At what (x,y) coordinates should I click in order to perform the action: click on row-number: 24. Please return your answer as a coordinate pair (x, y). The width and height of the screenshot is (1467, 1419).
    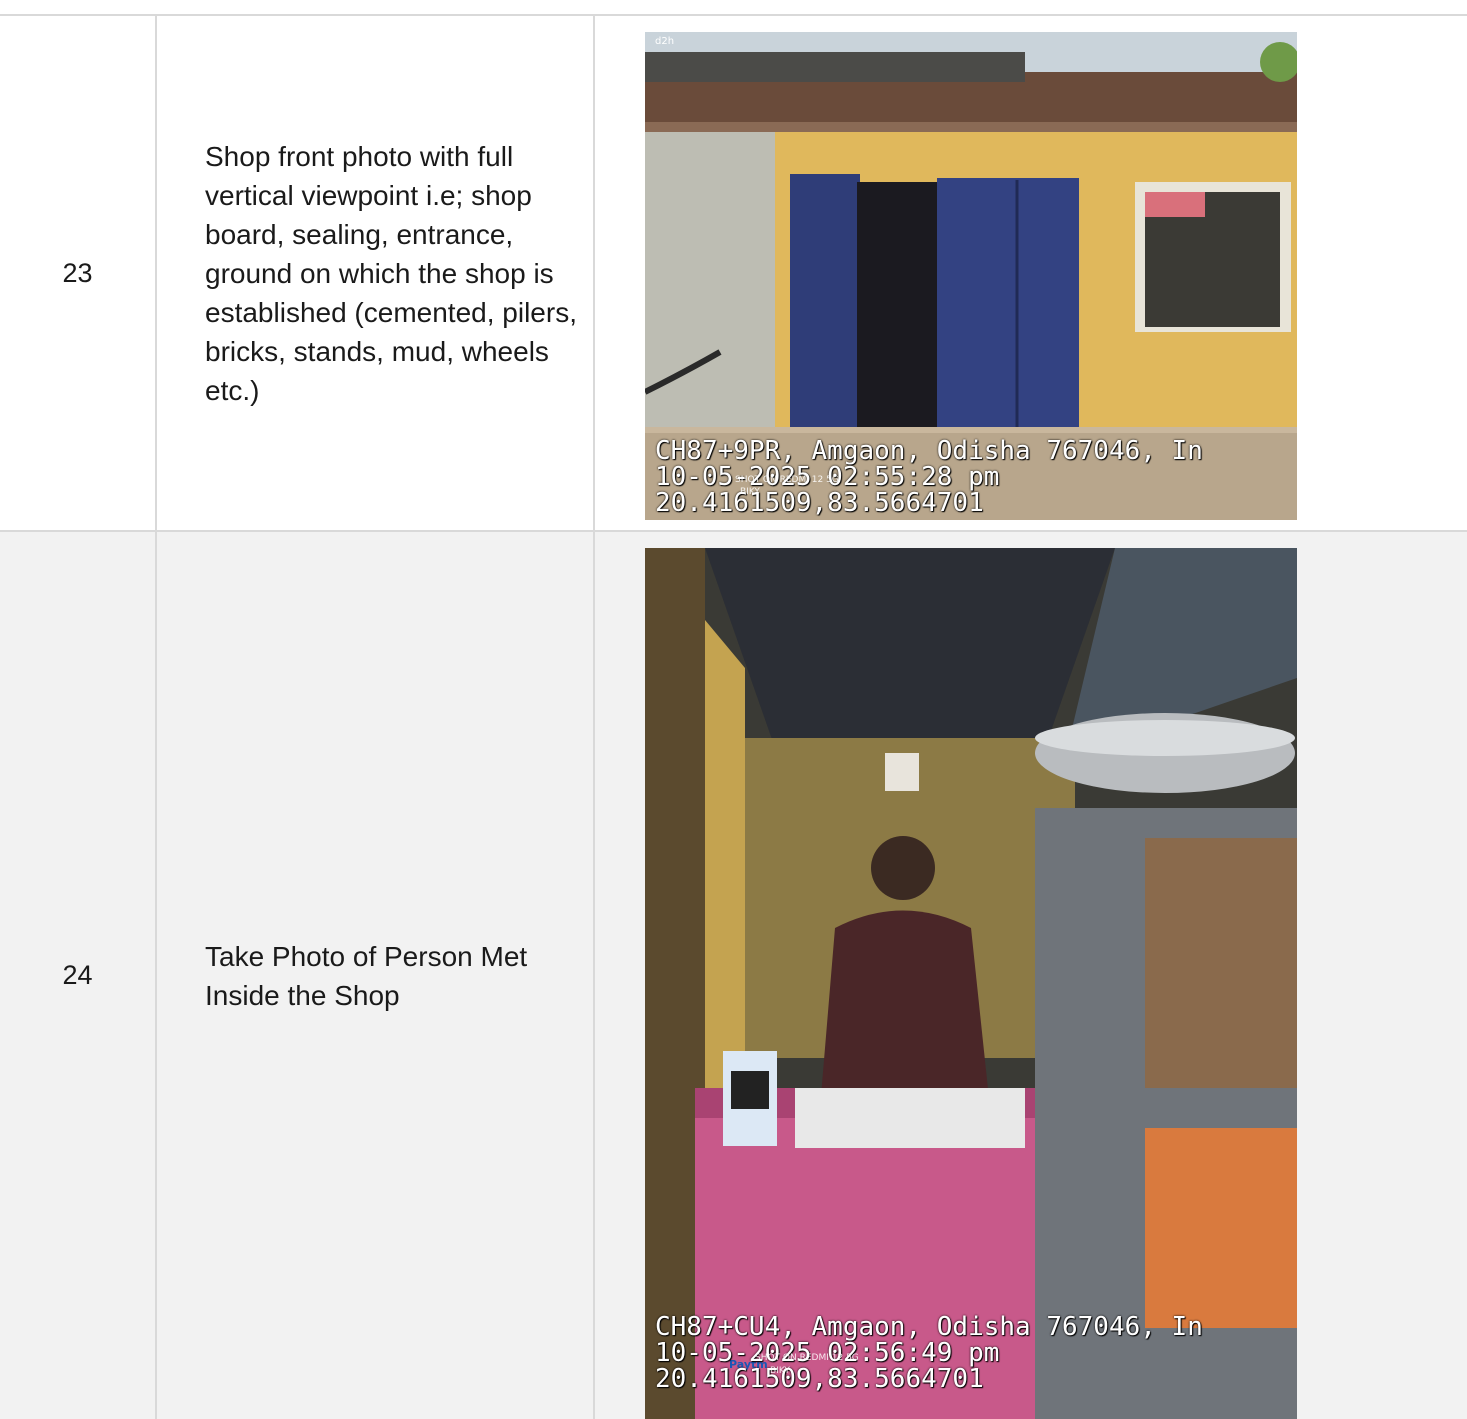
    Looking at the image, I should click on (78, 975).